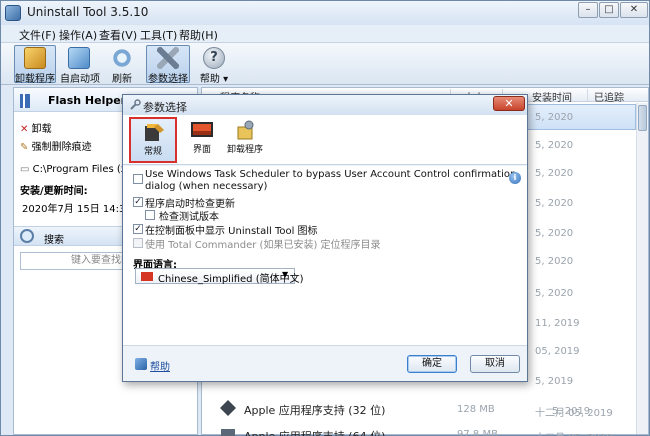 This screenshot has width=650, height=436. I want to click on help-tool-button: ? 帮助 ▾, so click(214, 65).